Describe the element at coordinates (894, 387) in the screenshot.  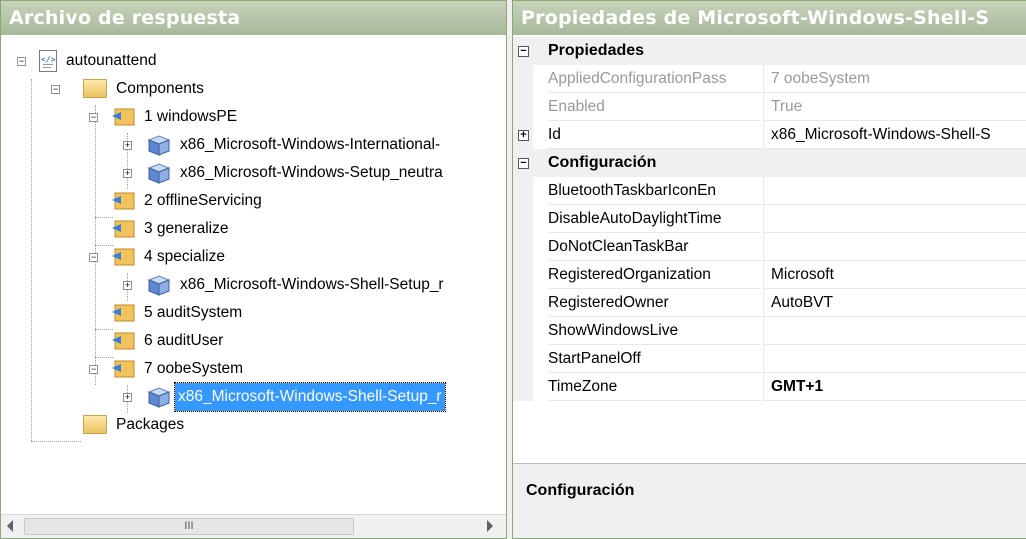
I see `setting-value: GMT+1` at that location.